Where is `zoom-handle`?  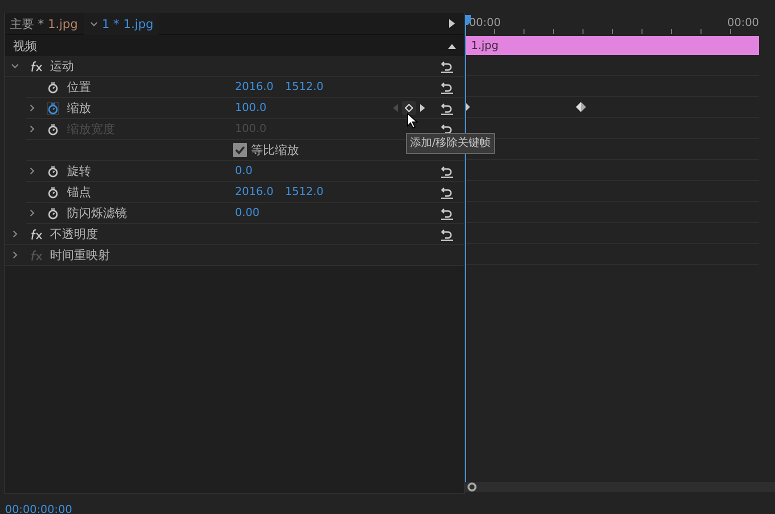
zoom-handle is located at coordinates (472, 487).